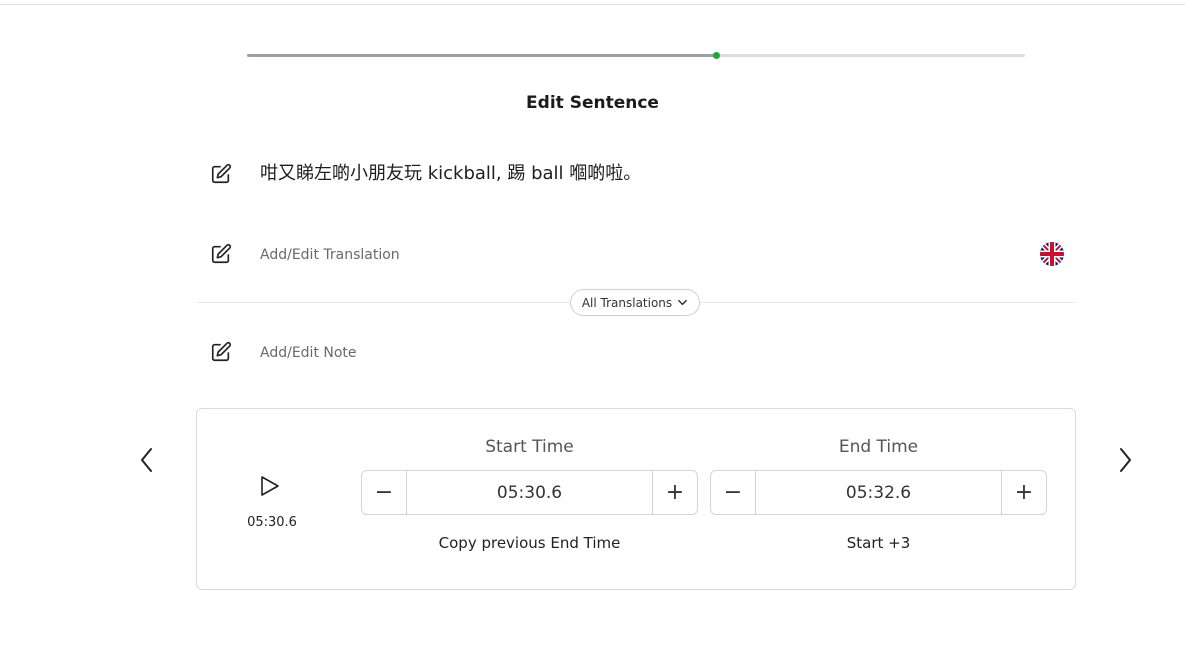 The width and height of the screenshot is (1185, 672). What do you see at coordinates (330, 255) in the screenshot?
I see `add-edit-translation-link: Add/Edit Translation` at bounding box center [330, 255].